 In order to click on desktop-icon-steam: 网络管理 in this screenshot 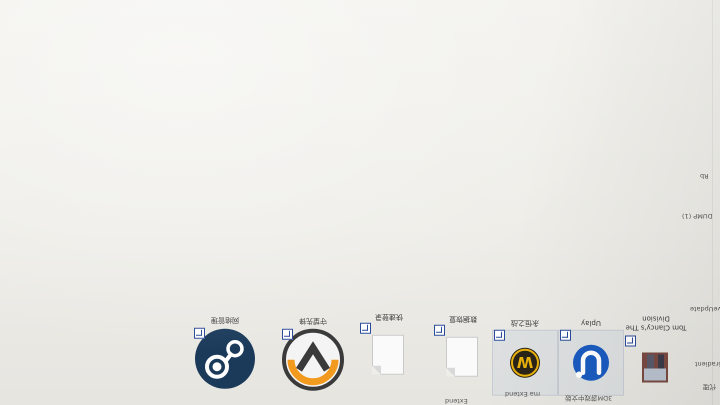, I will do `click(225, 353)`.